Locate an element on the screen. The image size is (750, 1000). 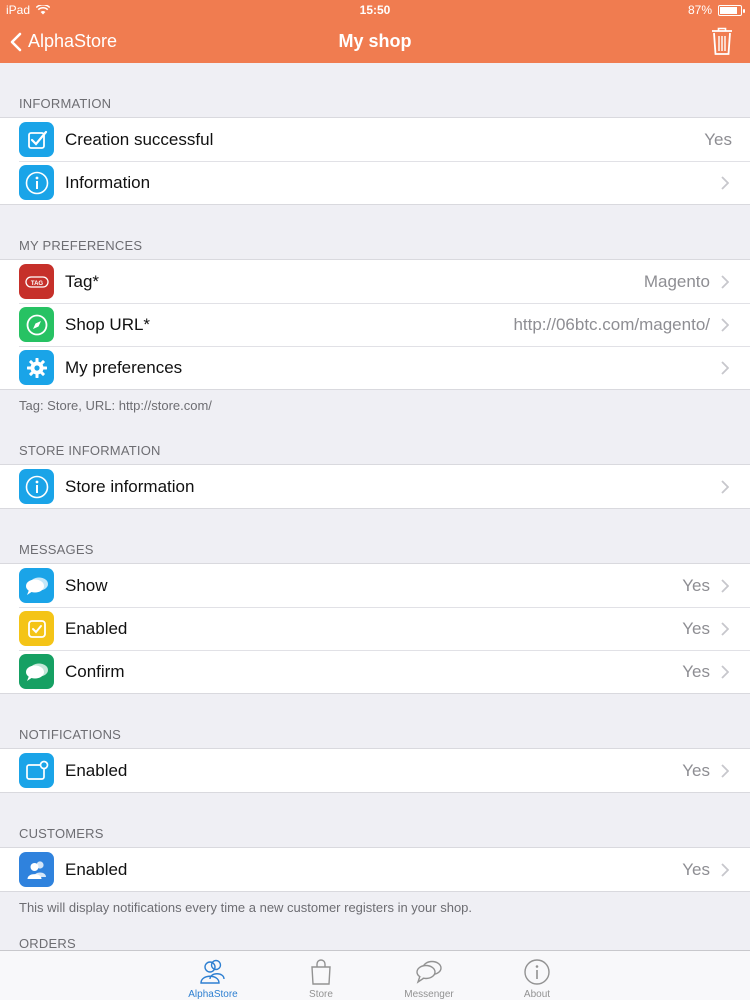
people-icon is located at coordinates (212, 971).